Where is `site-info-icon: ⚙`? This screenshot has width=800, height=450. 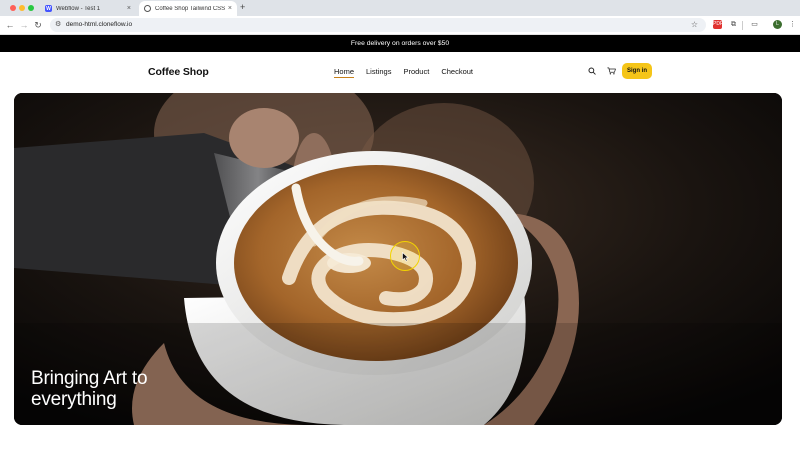 site-info-icon: ⚙ is located at coordinates (59, 25).